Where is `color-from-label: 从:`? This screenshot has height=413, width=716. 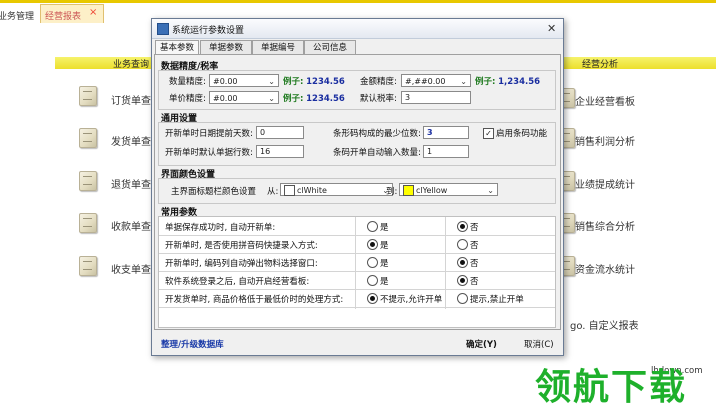 color-from-label: 从: is located at coordinates (273, 192).